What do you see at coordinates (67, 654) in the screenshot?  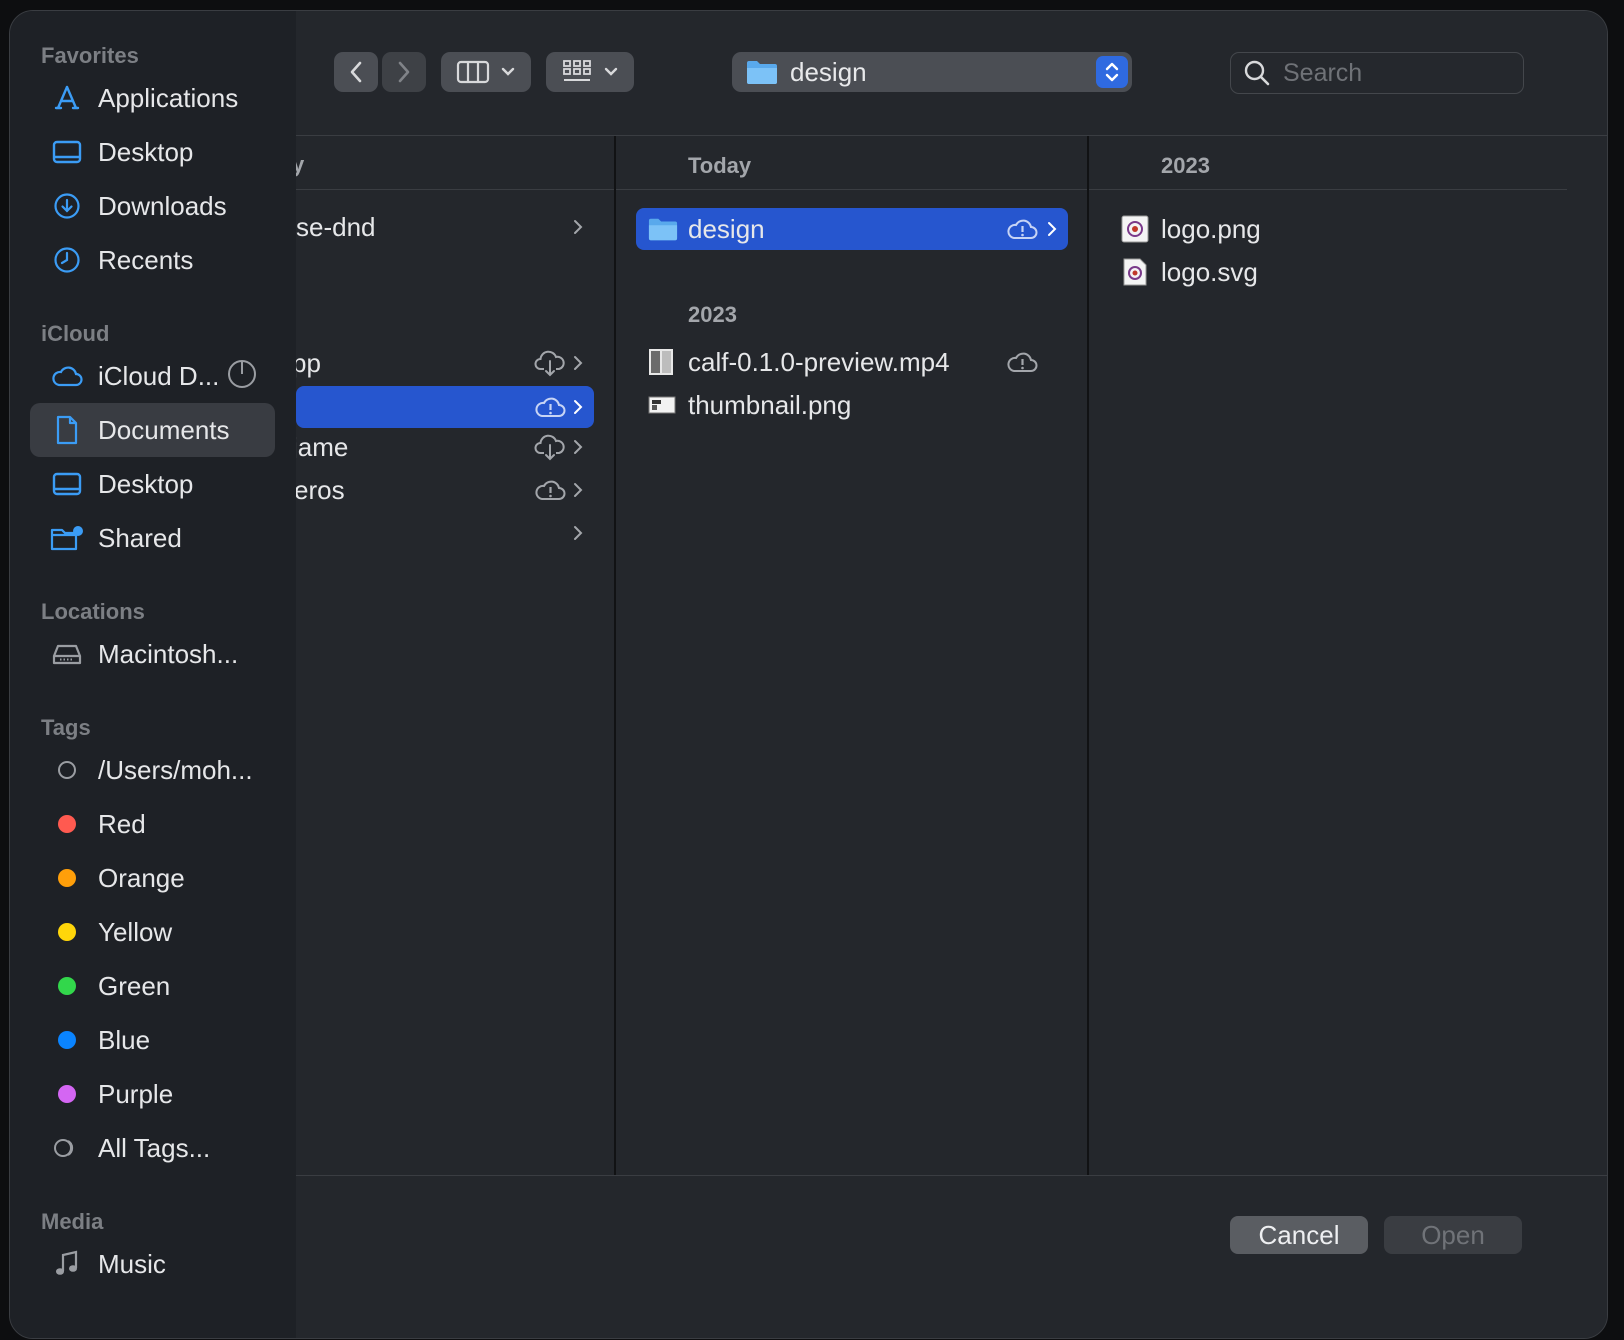 I see `hard-drive-icon` at bounding box center [67, 654].